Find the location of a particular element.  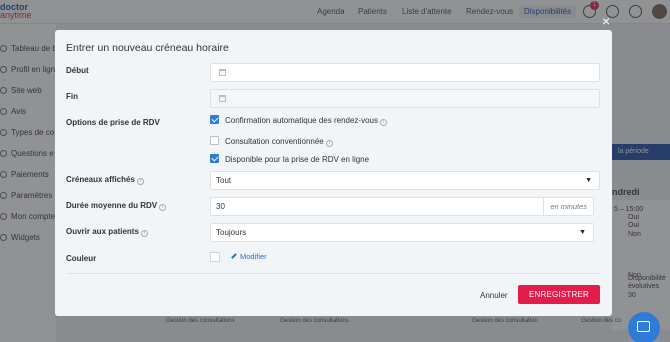

creneaux-label: Créneaux affichés i is located at coordinates (105, 180).